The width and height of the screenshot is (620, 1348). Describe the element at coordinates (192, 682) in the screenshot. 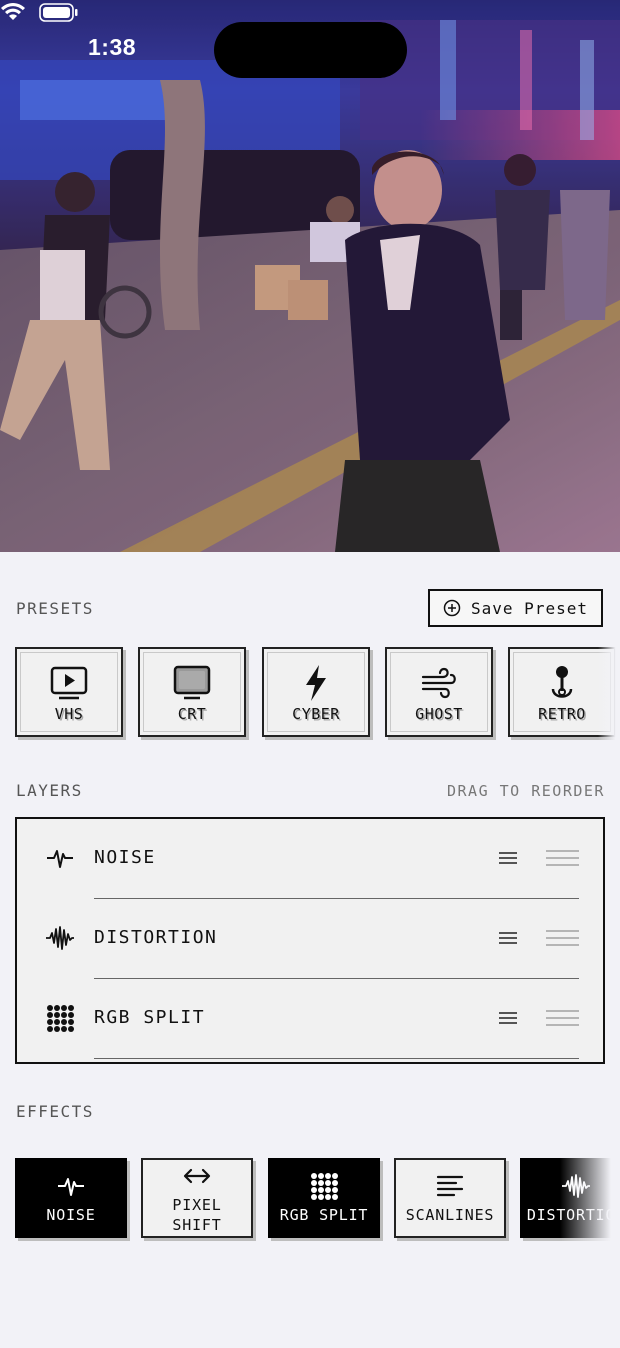

I see `monitor-icon` at that location.